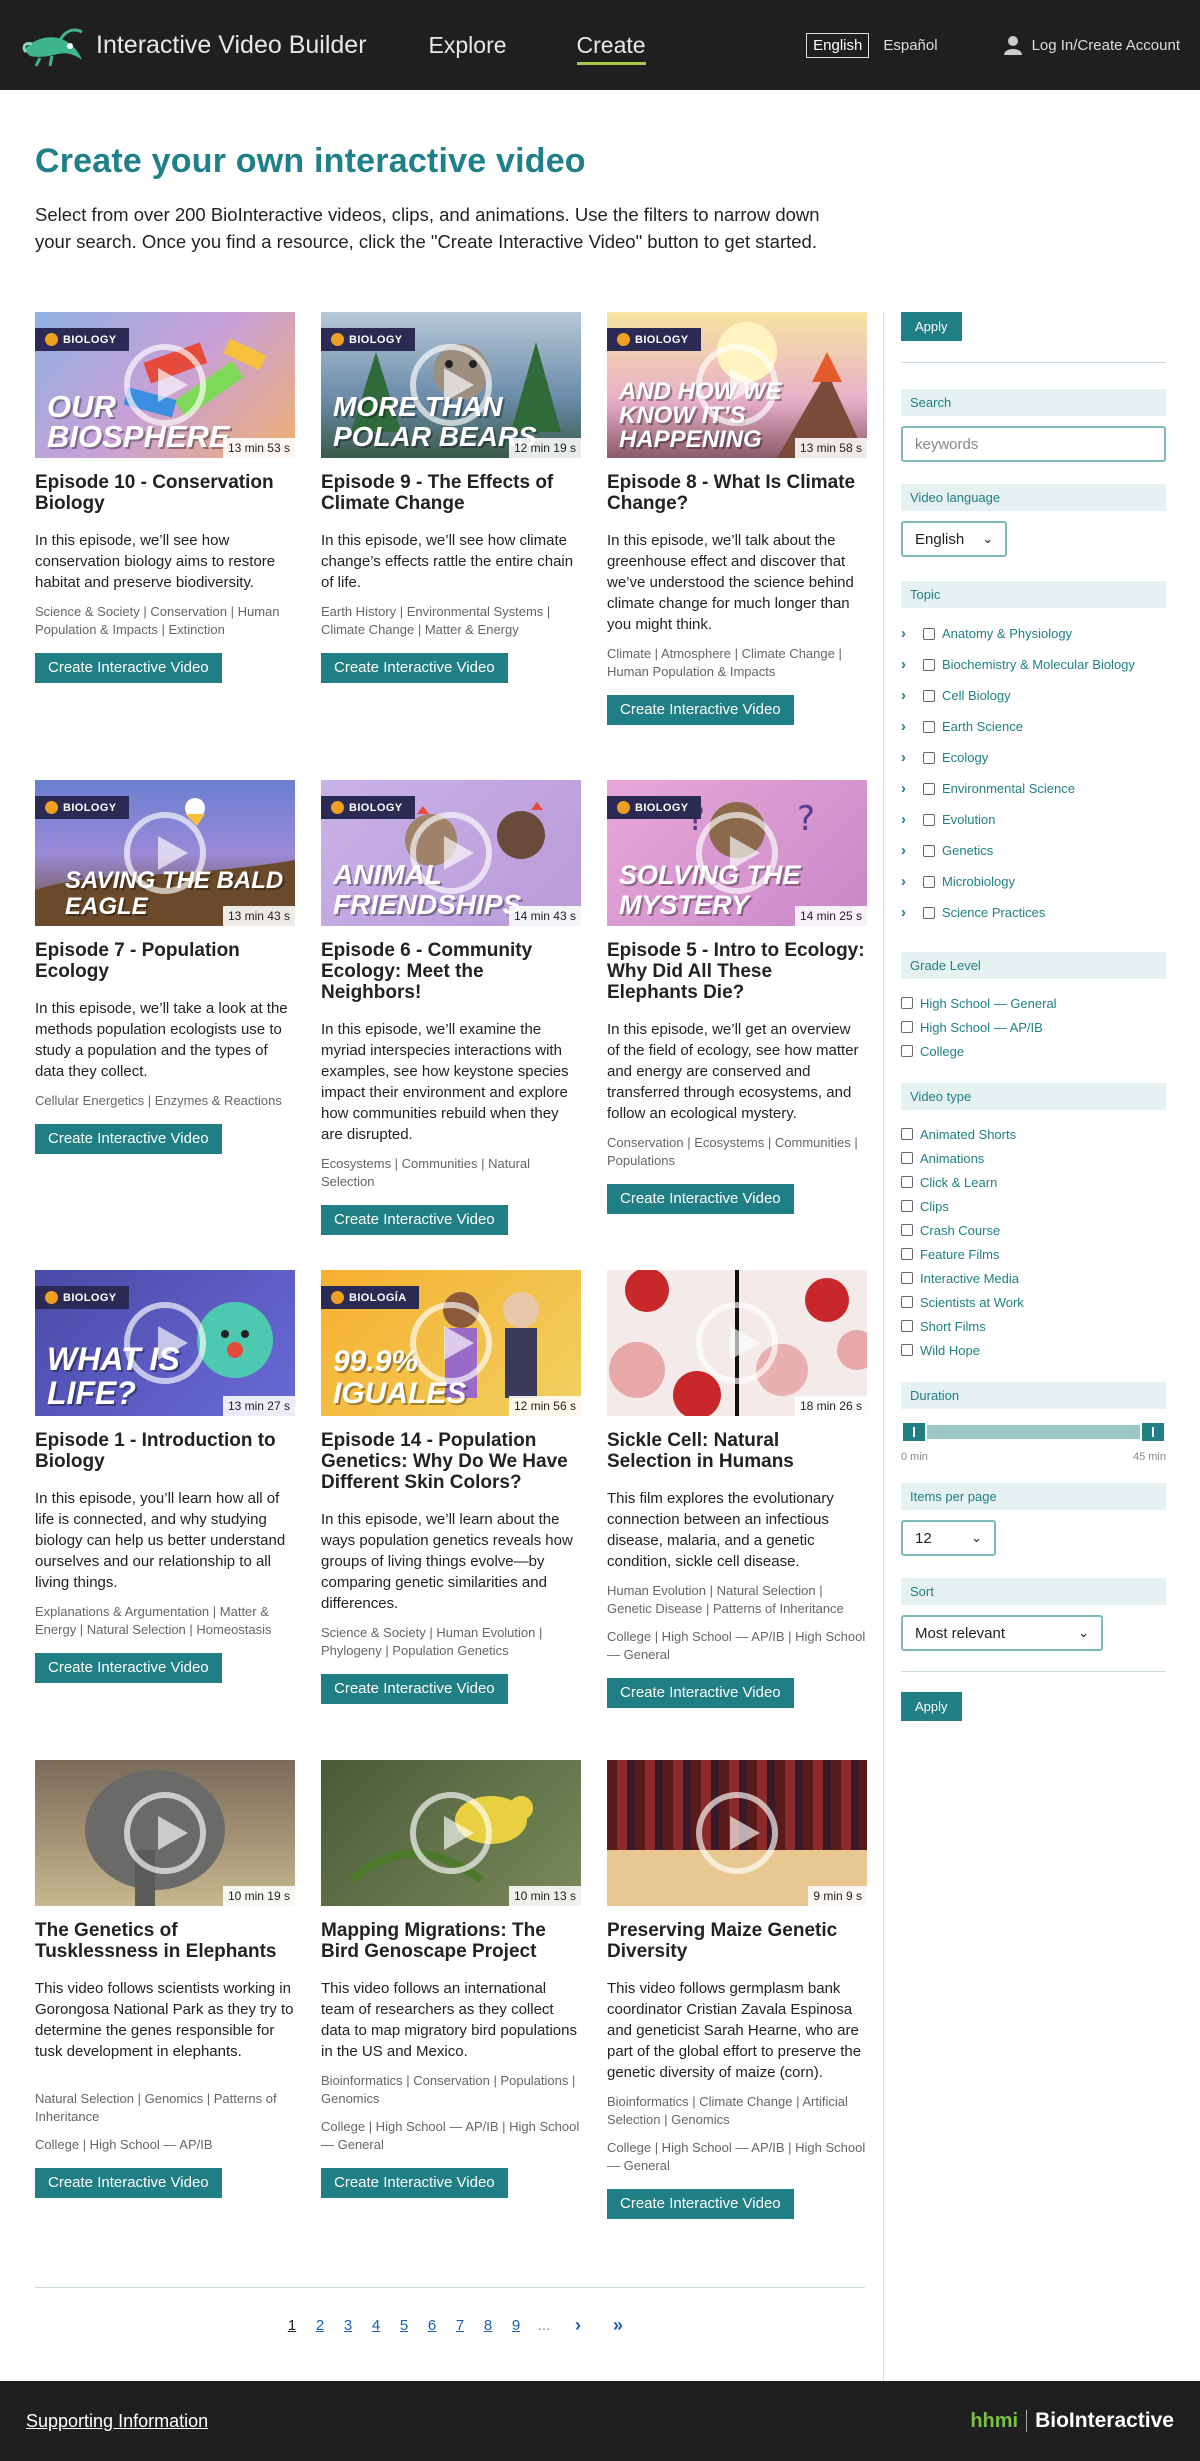 This screenshot has height=2461, width=1200. What do you see at coordinates (931, 326) in the screenshot?
I see `apply-button-top: Apply` at bounding box center [931, 326].